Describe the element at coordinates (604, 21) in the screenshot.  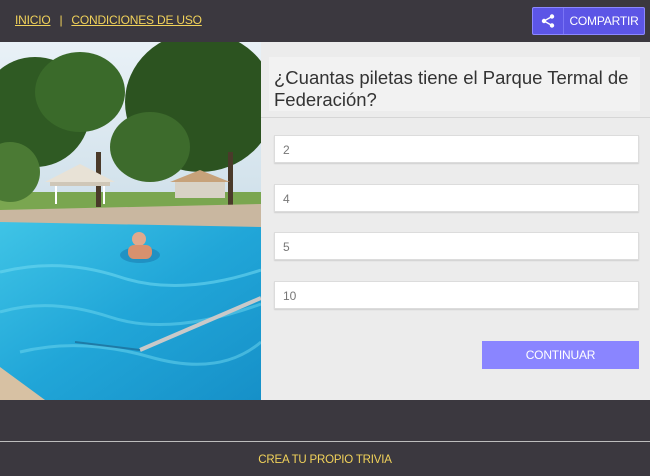
I see `share-button-label: COMPARTIR` at that location.